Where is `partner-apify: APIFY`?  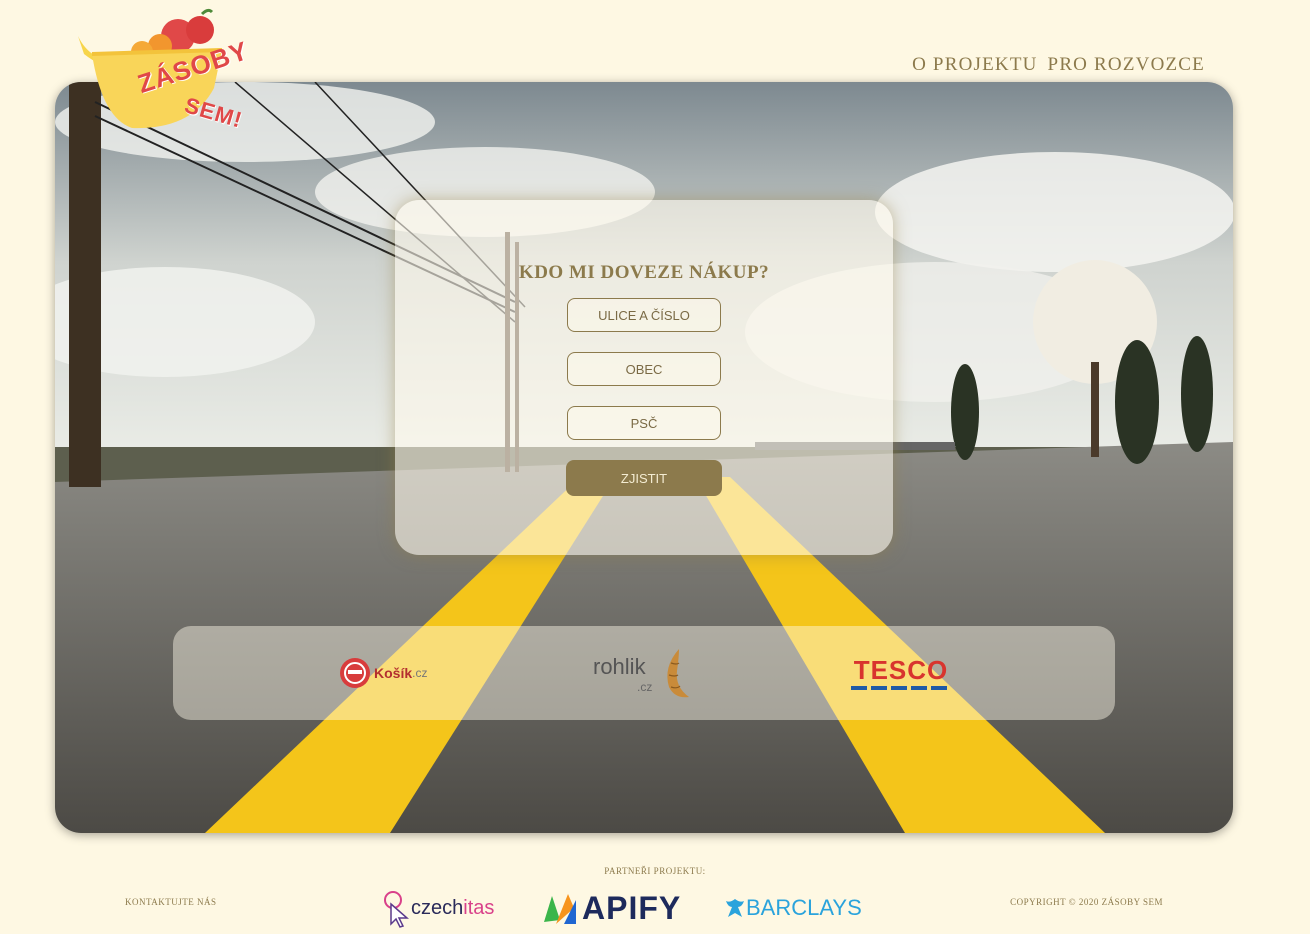 partner-apify: APIFY is located at coordinates (611, 908).